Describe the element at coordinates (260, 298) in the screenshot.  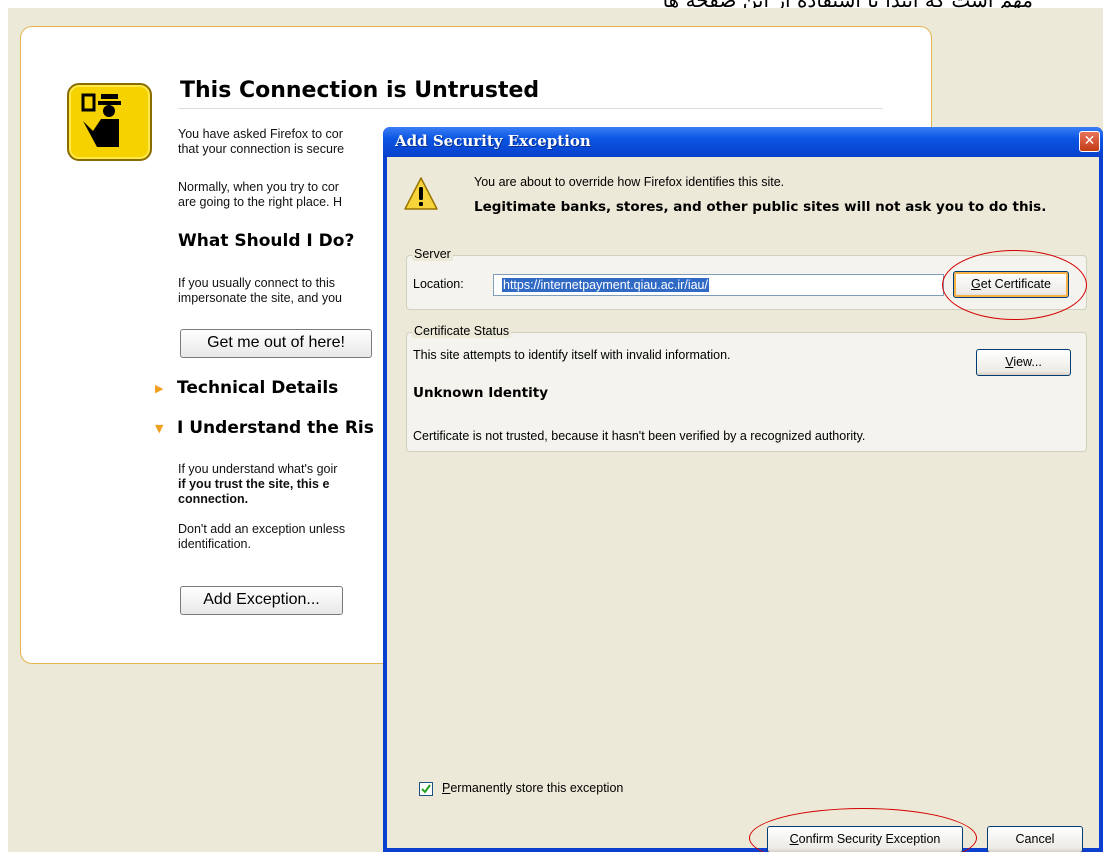
I see `usually-text-line-2: impersonate the site, and you` at that location.